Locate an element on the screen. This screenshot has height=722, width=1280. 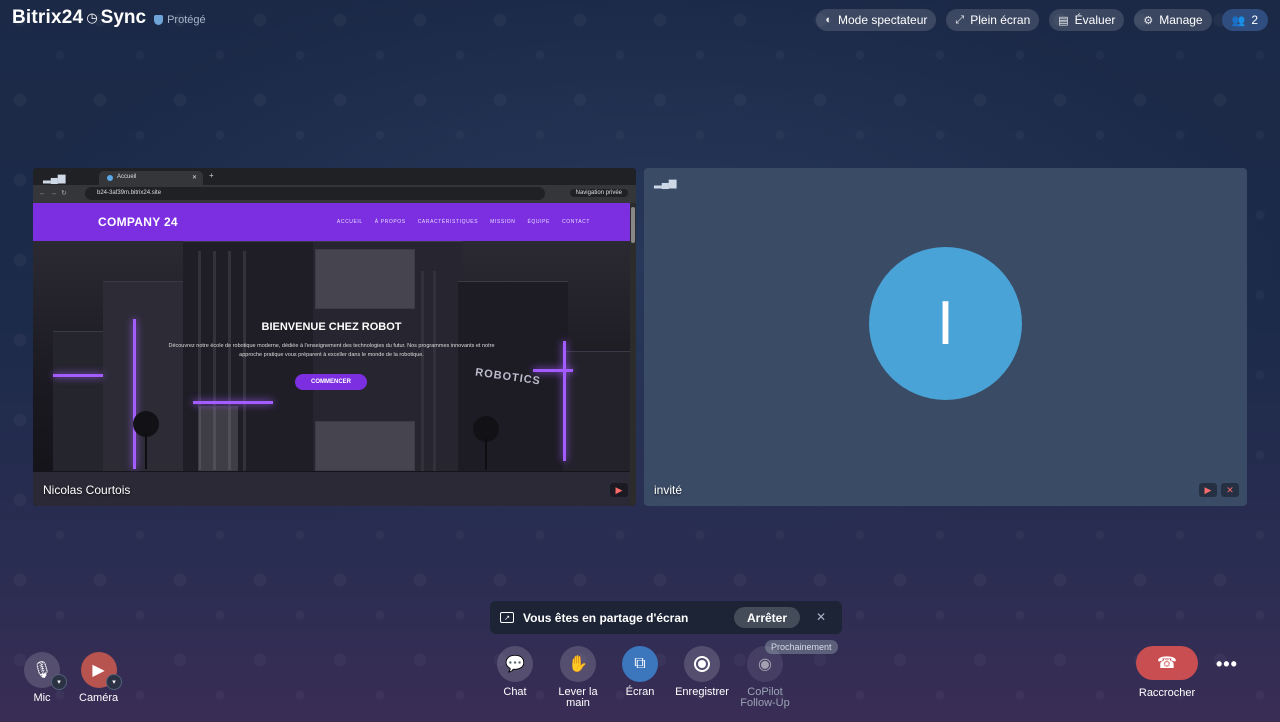
screen-share-icon: ↗ is located at coordinates (507, 617).